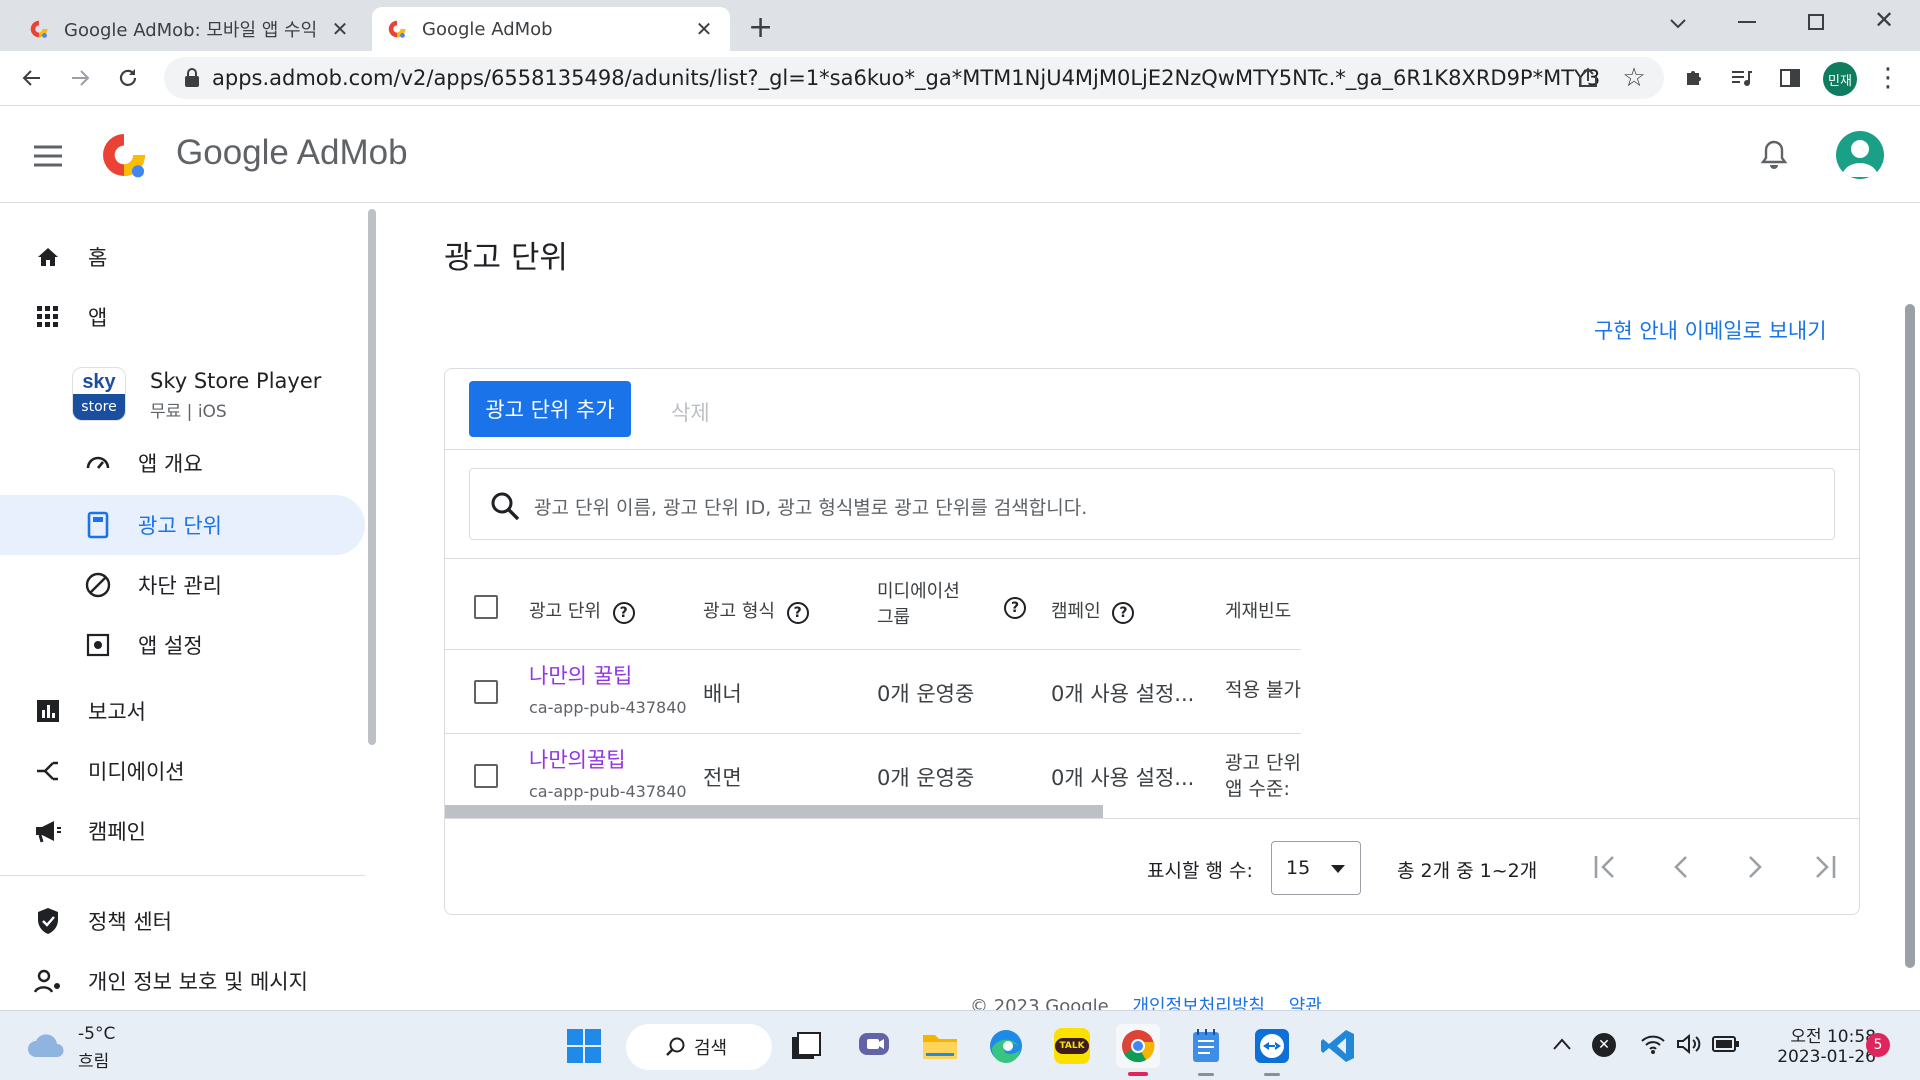 Image resolution: width=1920 pixels, height=1080 pixels. What do you see at coordinates (699, 1047) in the screenshot?
I see `taskbar-search-box: 검색` at bounding box center [699, 1047].